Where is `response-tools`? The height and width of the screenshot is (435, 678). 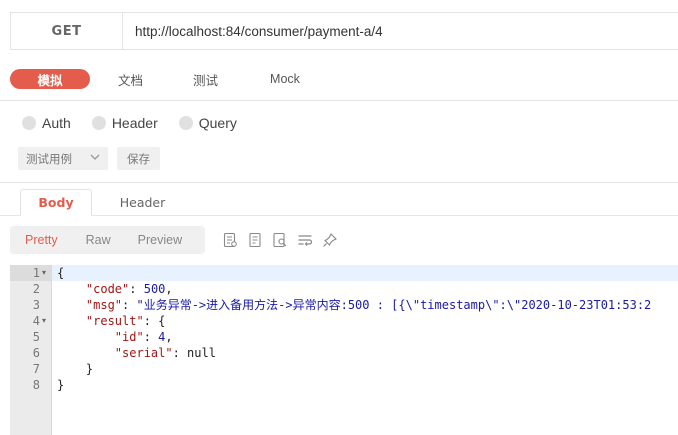
response-tools is located at coordinates (284, 240).